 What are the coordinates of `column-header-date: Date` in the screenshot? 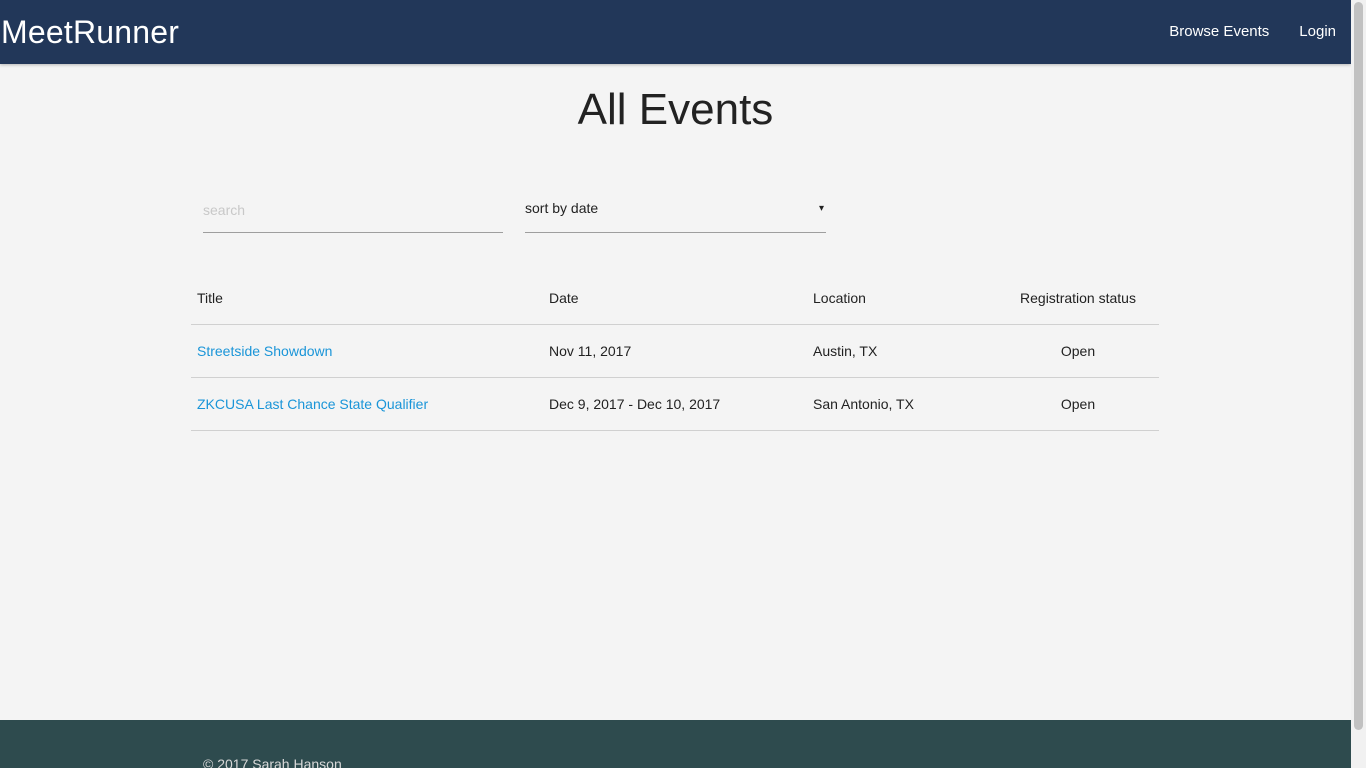 It's located at (675, 298).